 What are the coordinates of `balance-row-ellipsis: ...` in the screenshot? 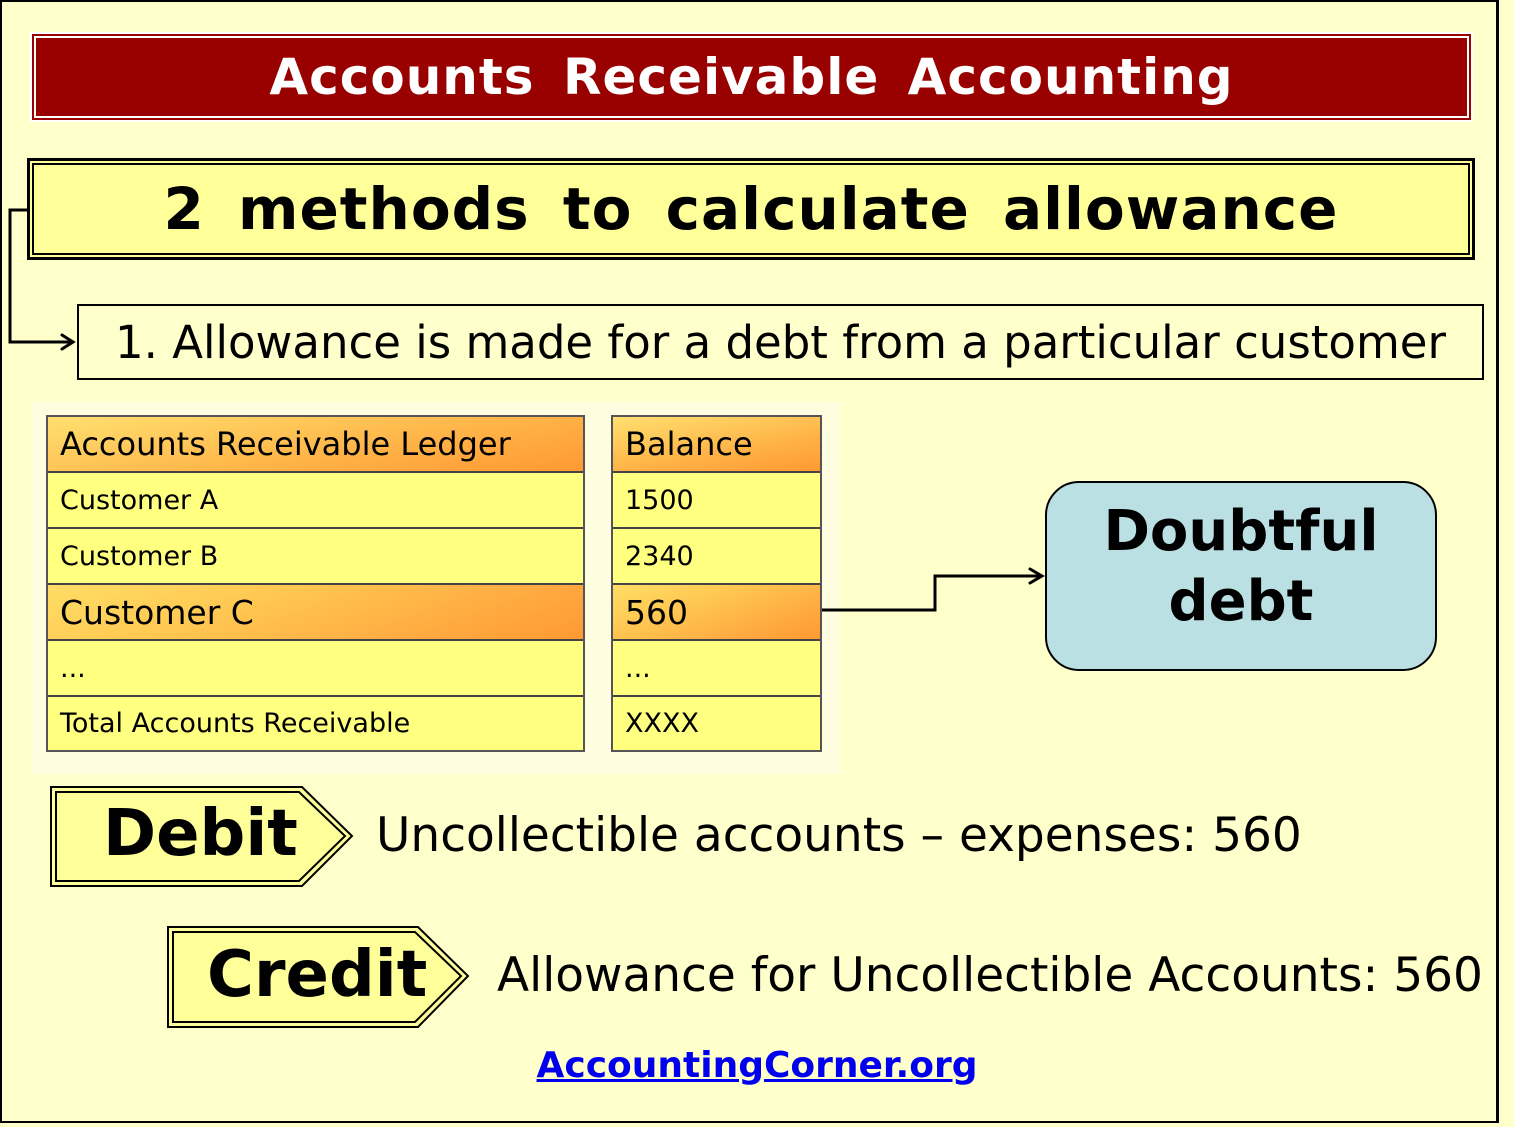 It's located at (716, 669).